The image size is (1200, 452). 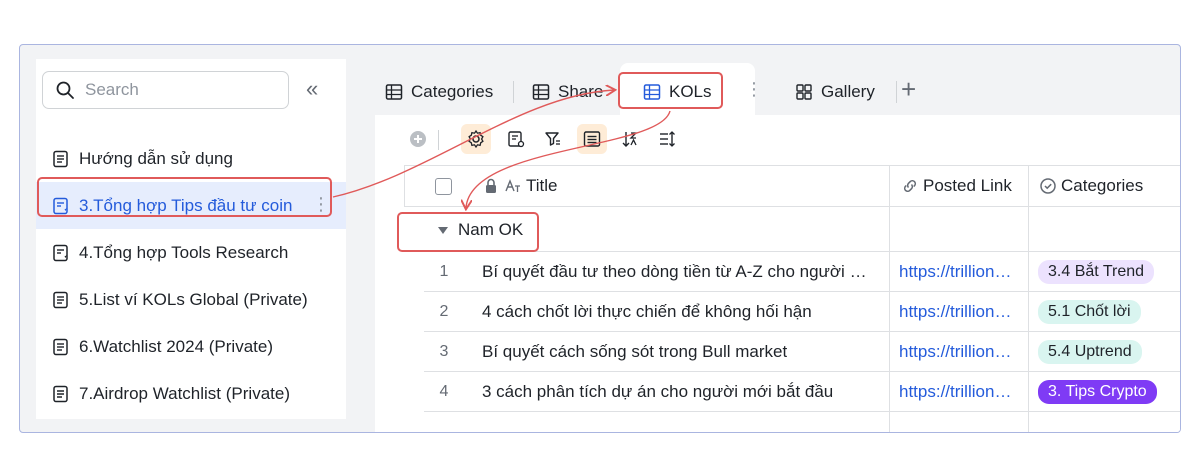 I want to click on tab-label: KOLs, so click(x=690, y=91).